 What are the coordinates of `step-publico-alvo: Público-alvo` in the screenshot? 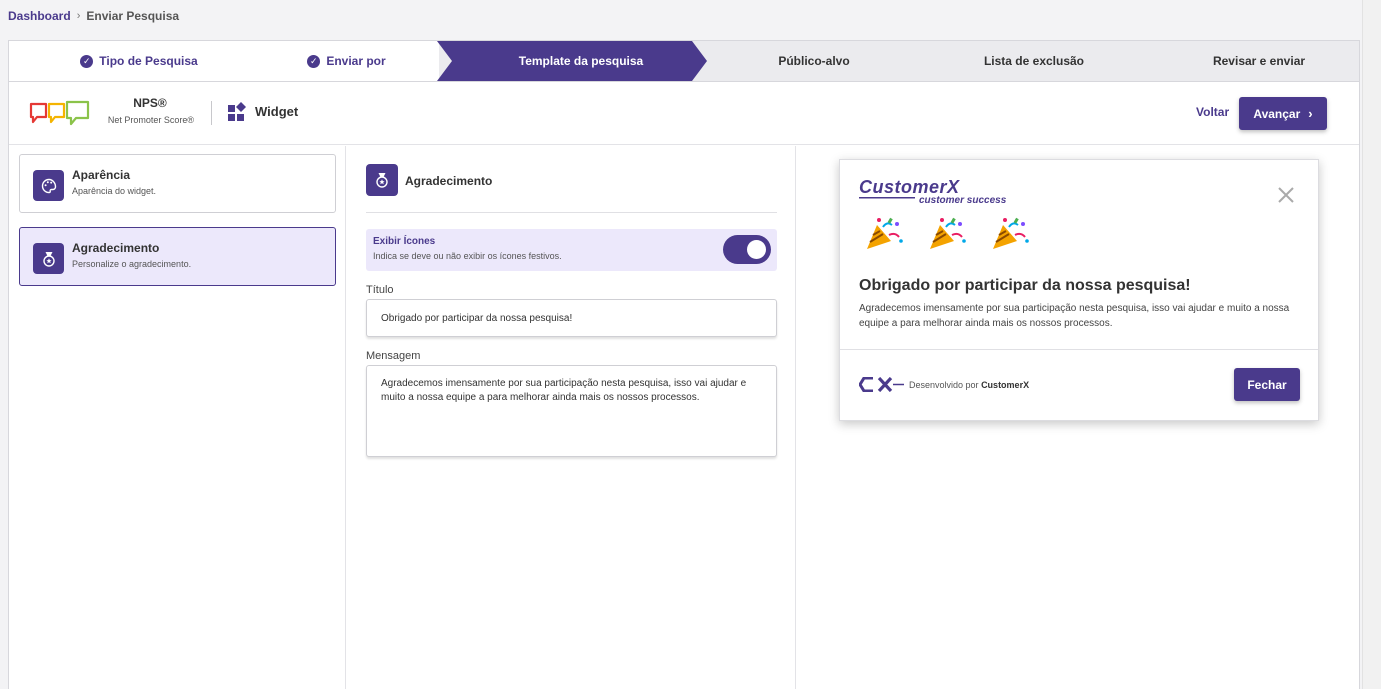 It's located at (814, 61).